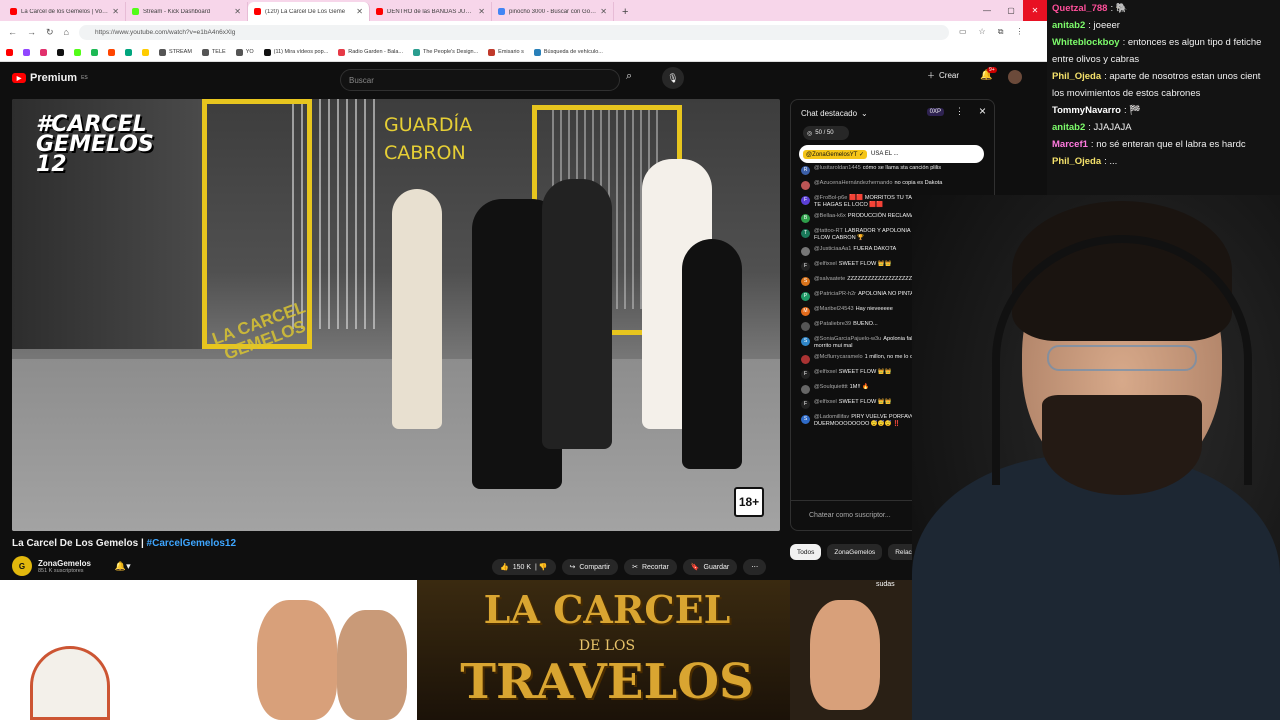 This screenshot has height=720, width=1280. What do you see at coordinates (64, 563) in the screenshot?
I see `channel-name: ZonaGemelos` at bounding box center [64, 563].